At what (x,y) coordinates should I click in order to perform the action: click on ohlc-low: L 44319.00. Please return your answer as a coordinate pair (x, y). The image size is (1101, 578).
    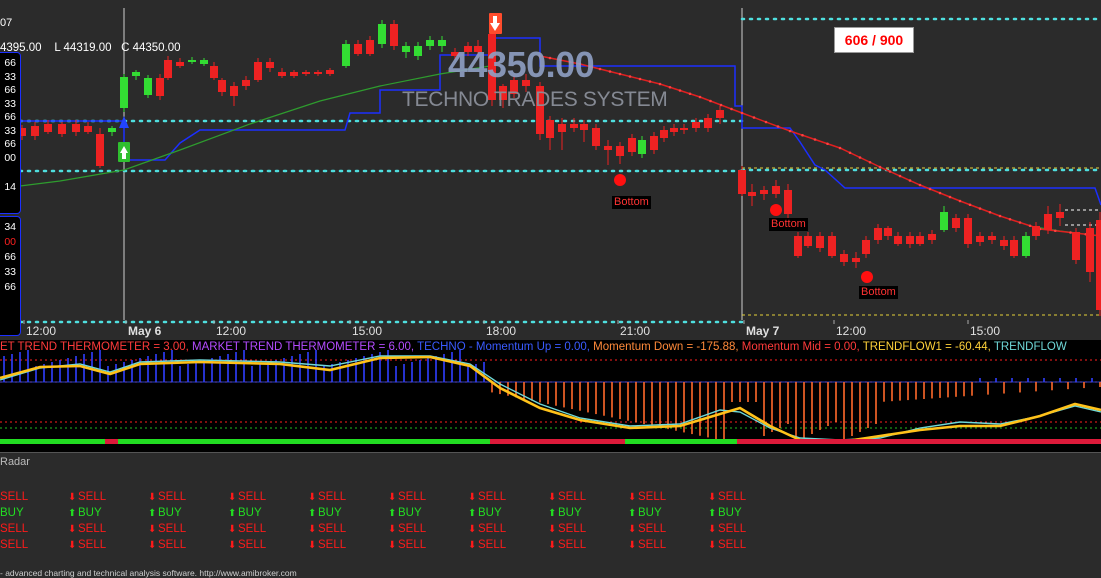
    Looking at the image, I should click on (83, 48).